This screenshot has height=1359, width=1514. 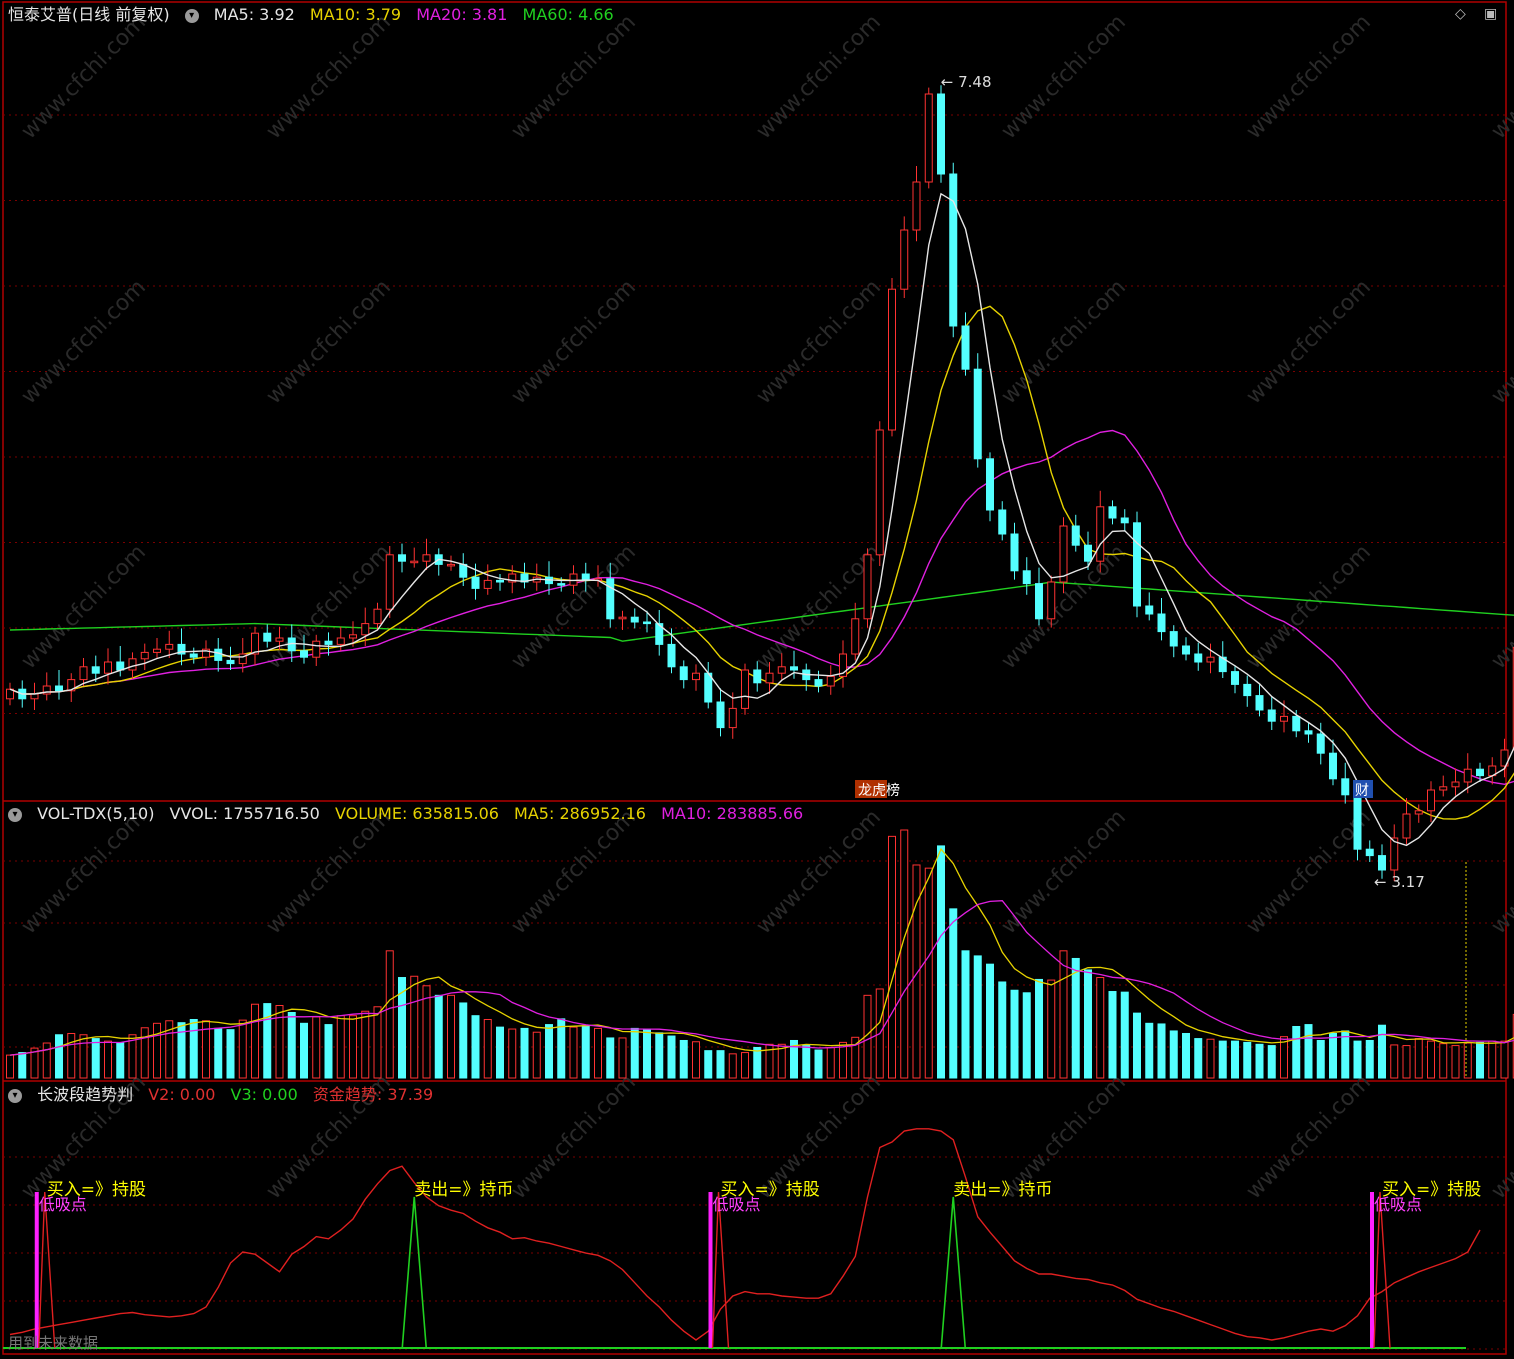 I want to click on diamond-icon: ◇, so click(x=1460, y=14).